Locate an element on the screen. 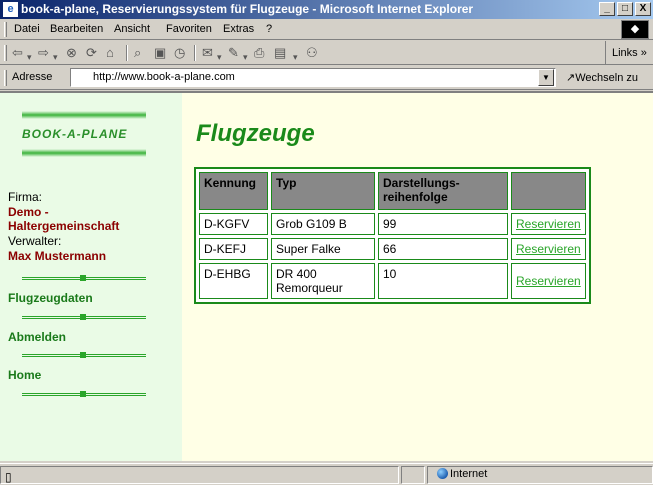 The image size is (653, 485). cell-kennung: D-KGFV is located at coordinates (233, 224).